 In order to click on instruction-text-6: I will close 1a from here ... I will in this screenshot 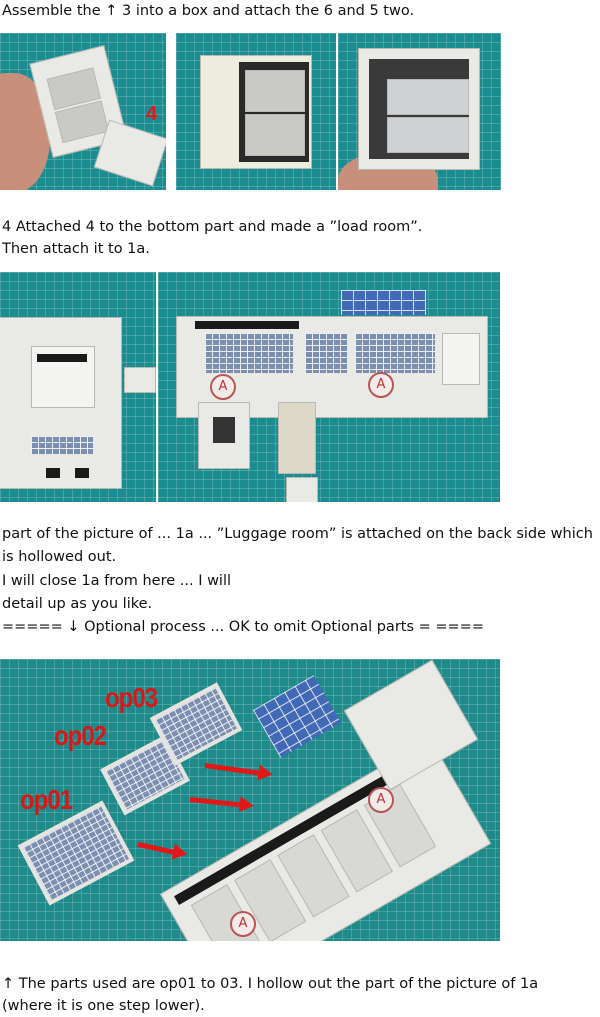, I will do `click(117, 581)`.